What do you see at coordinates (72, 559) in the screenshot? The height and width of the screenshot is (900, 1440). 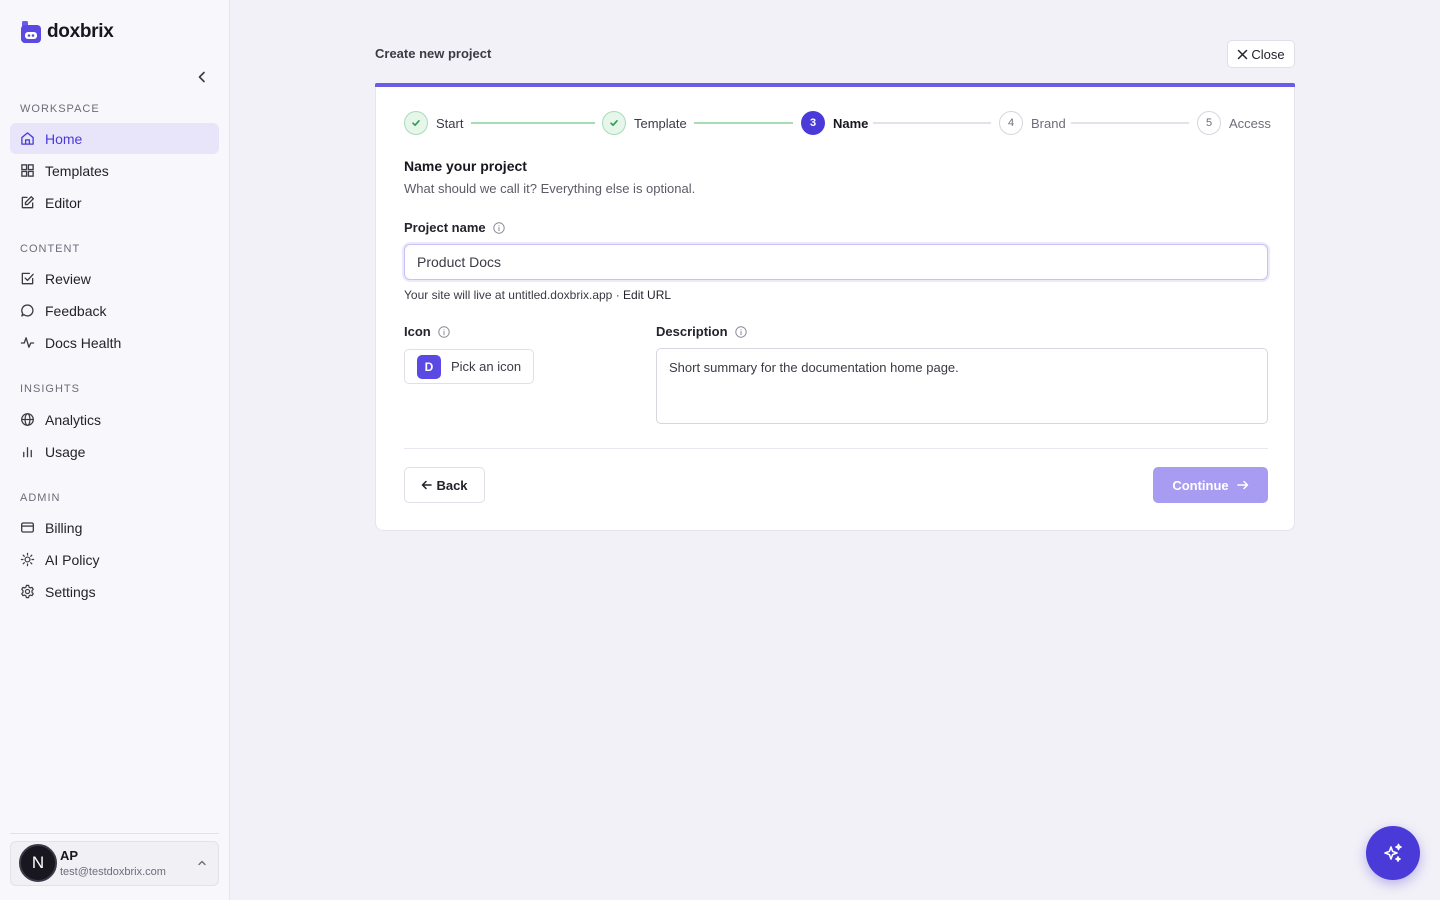 I see `sidebar-item-label: AI Policy` at bounding box center [72, 559].